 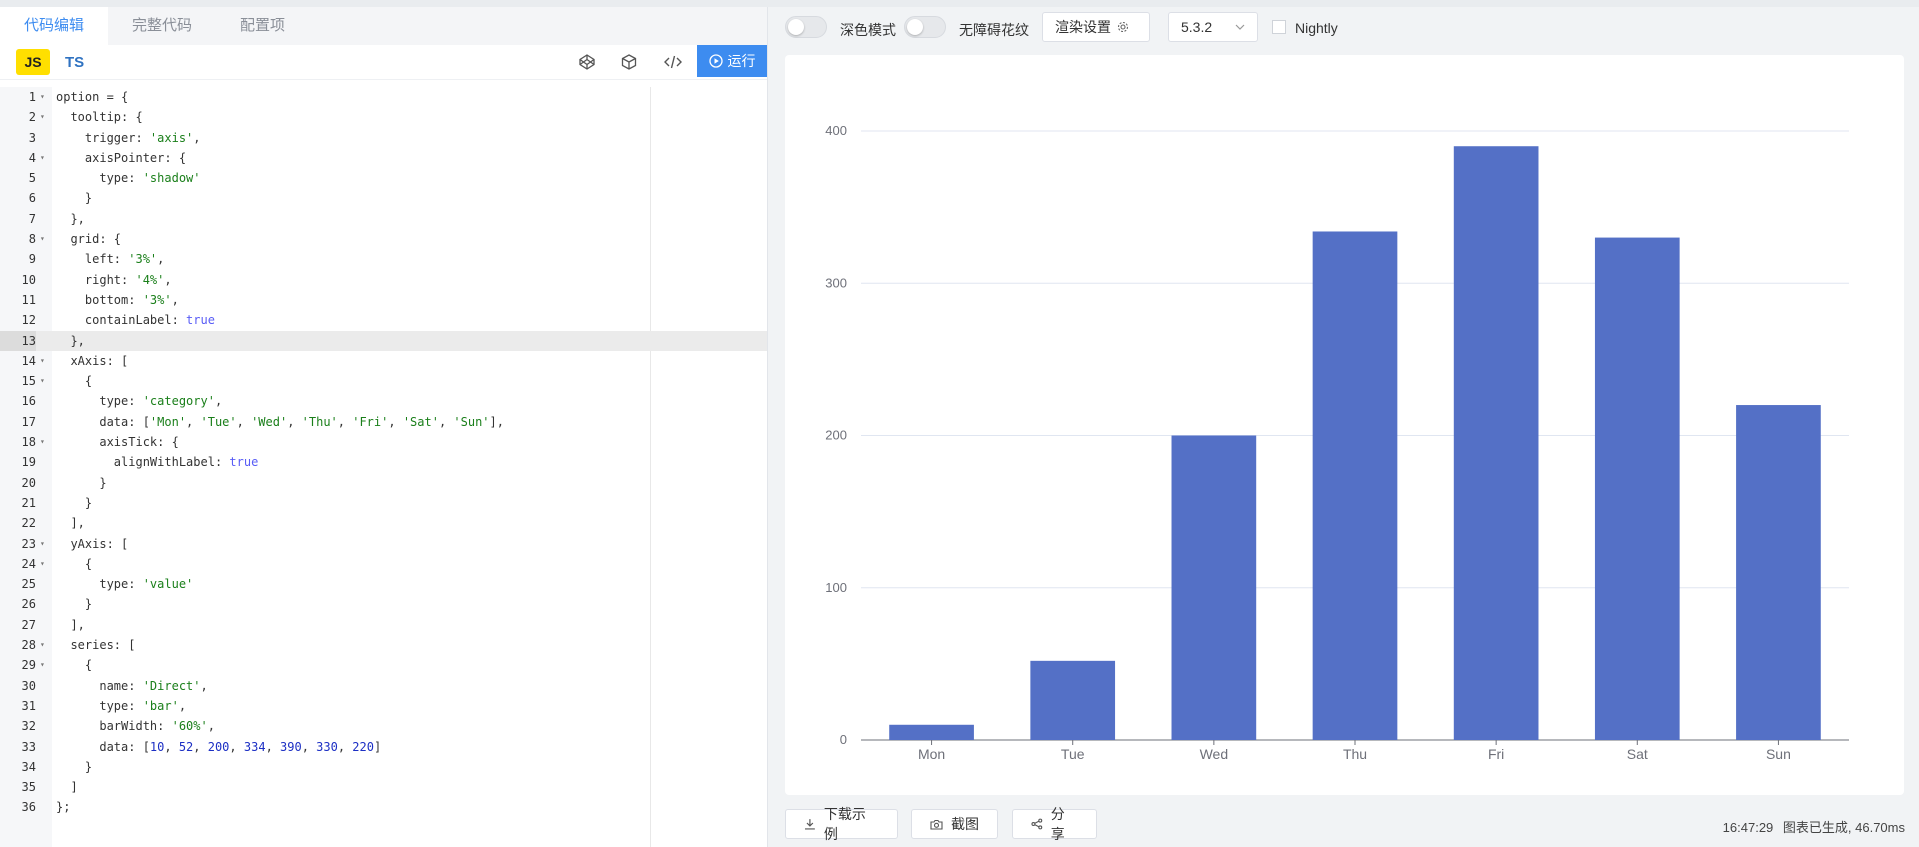 What do you see at coordinates (806, 27) in the screenshot?
I see `dark-mode-toggle` at bounding box center [806, 27].